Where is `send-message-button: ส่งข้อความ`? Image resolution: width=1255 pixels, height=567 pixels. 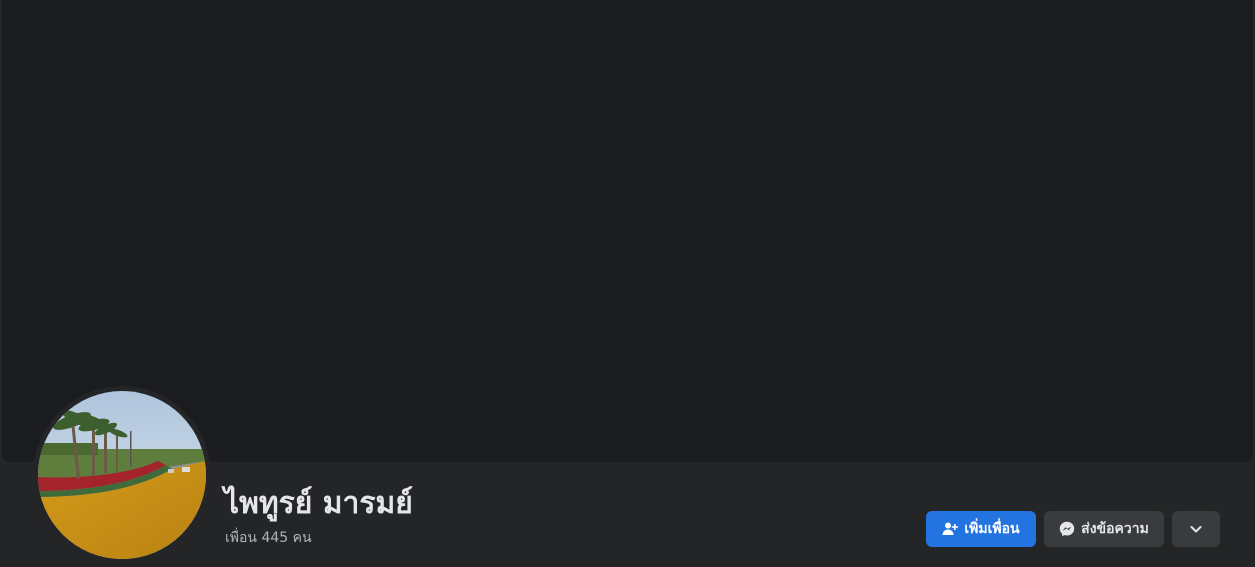 send-message-button: ส่งข้อความ is located at coordinates (1104, 529).